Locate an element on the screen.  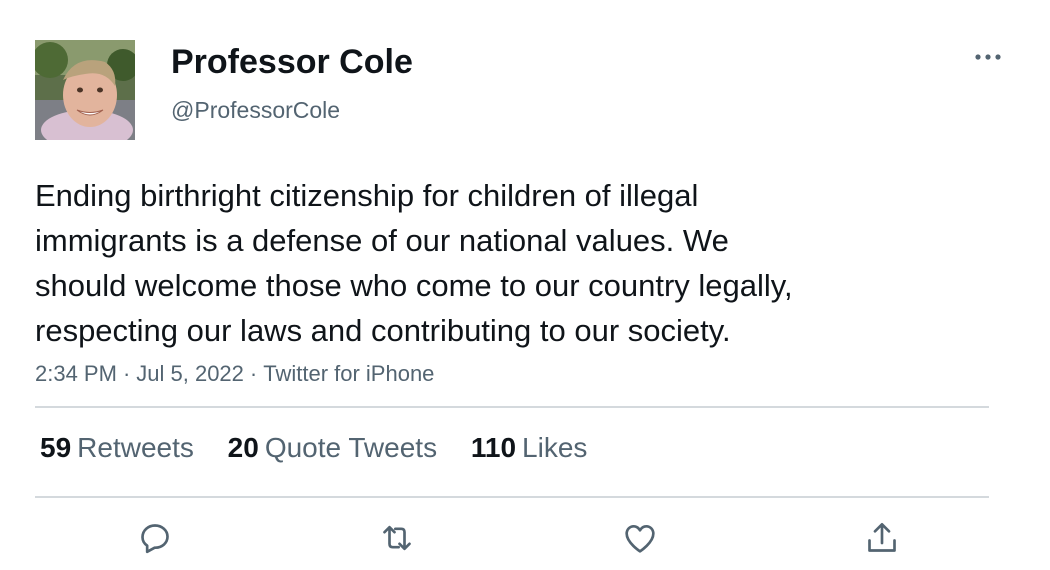
profile-photo-icon is located at coordinates (85, 90).